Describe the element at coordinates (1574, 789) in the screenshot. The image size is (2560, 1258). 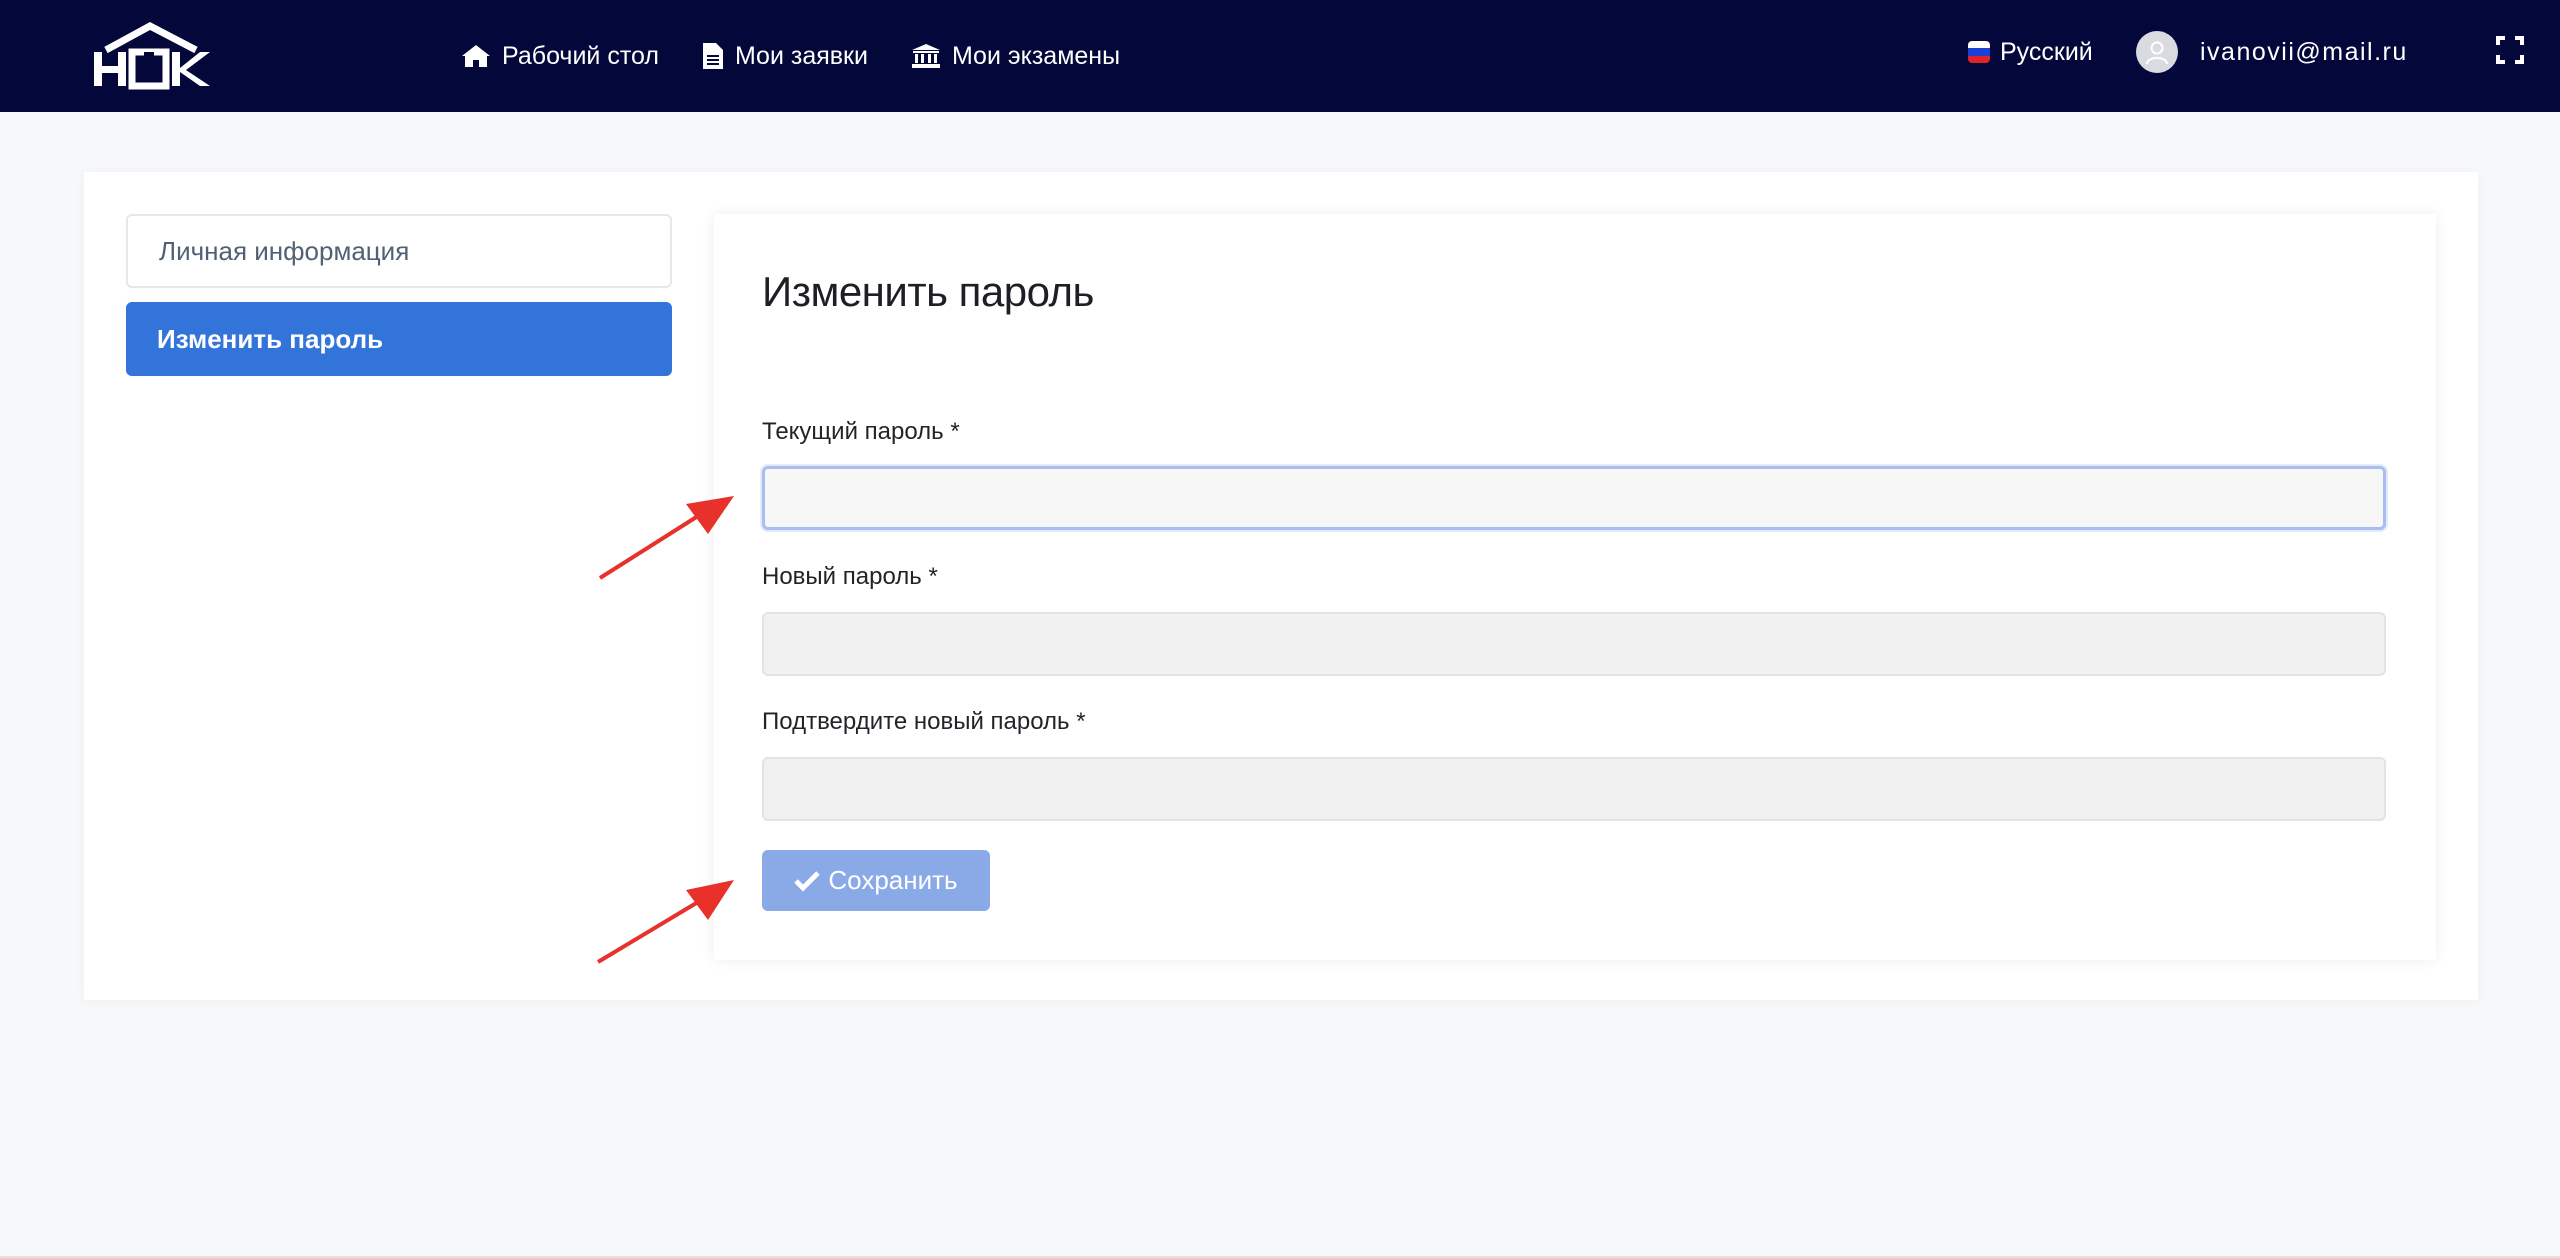
I see `confirm-password-input` at that location.